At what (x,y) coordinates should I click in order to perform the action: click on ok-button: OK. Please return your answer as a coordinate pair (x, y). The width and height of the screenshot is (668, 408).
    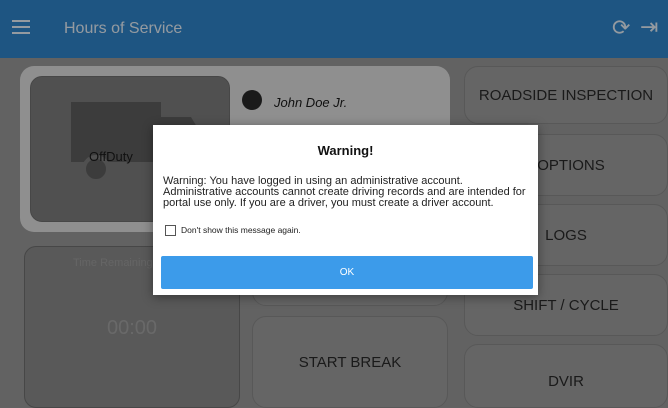
    Looking at the image, I should click on (347, 272).